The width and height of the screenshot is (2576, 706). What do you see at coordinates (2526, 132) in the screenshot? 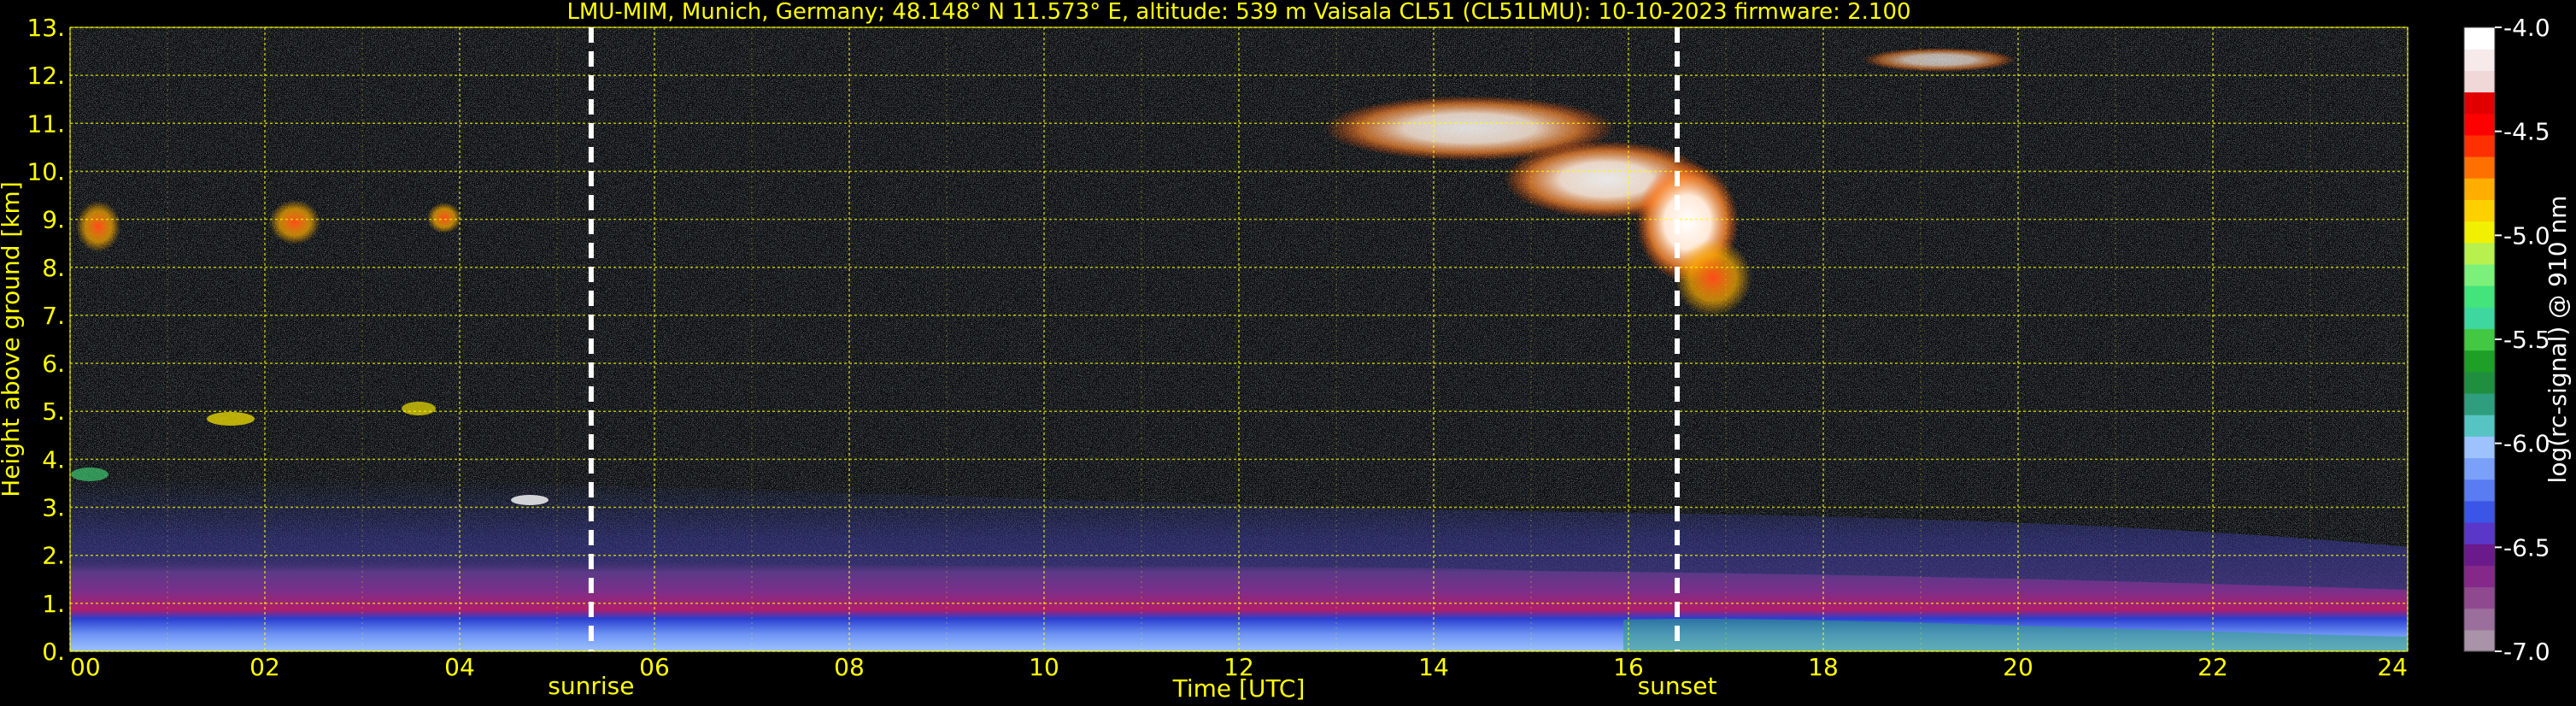
I see `colorbar-tick-label: -4.5` at bounding box center [2526, 132].